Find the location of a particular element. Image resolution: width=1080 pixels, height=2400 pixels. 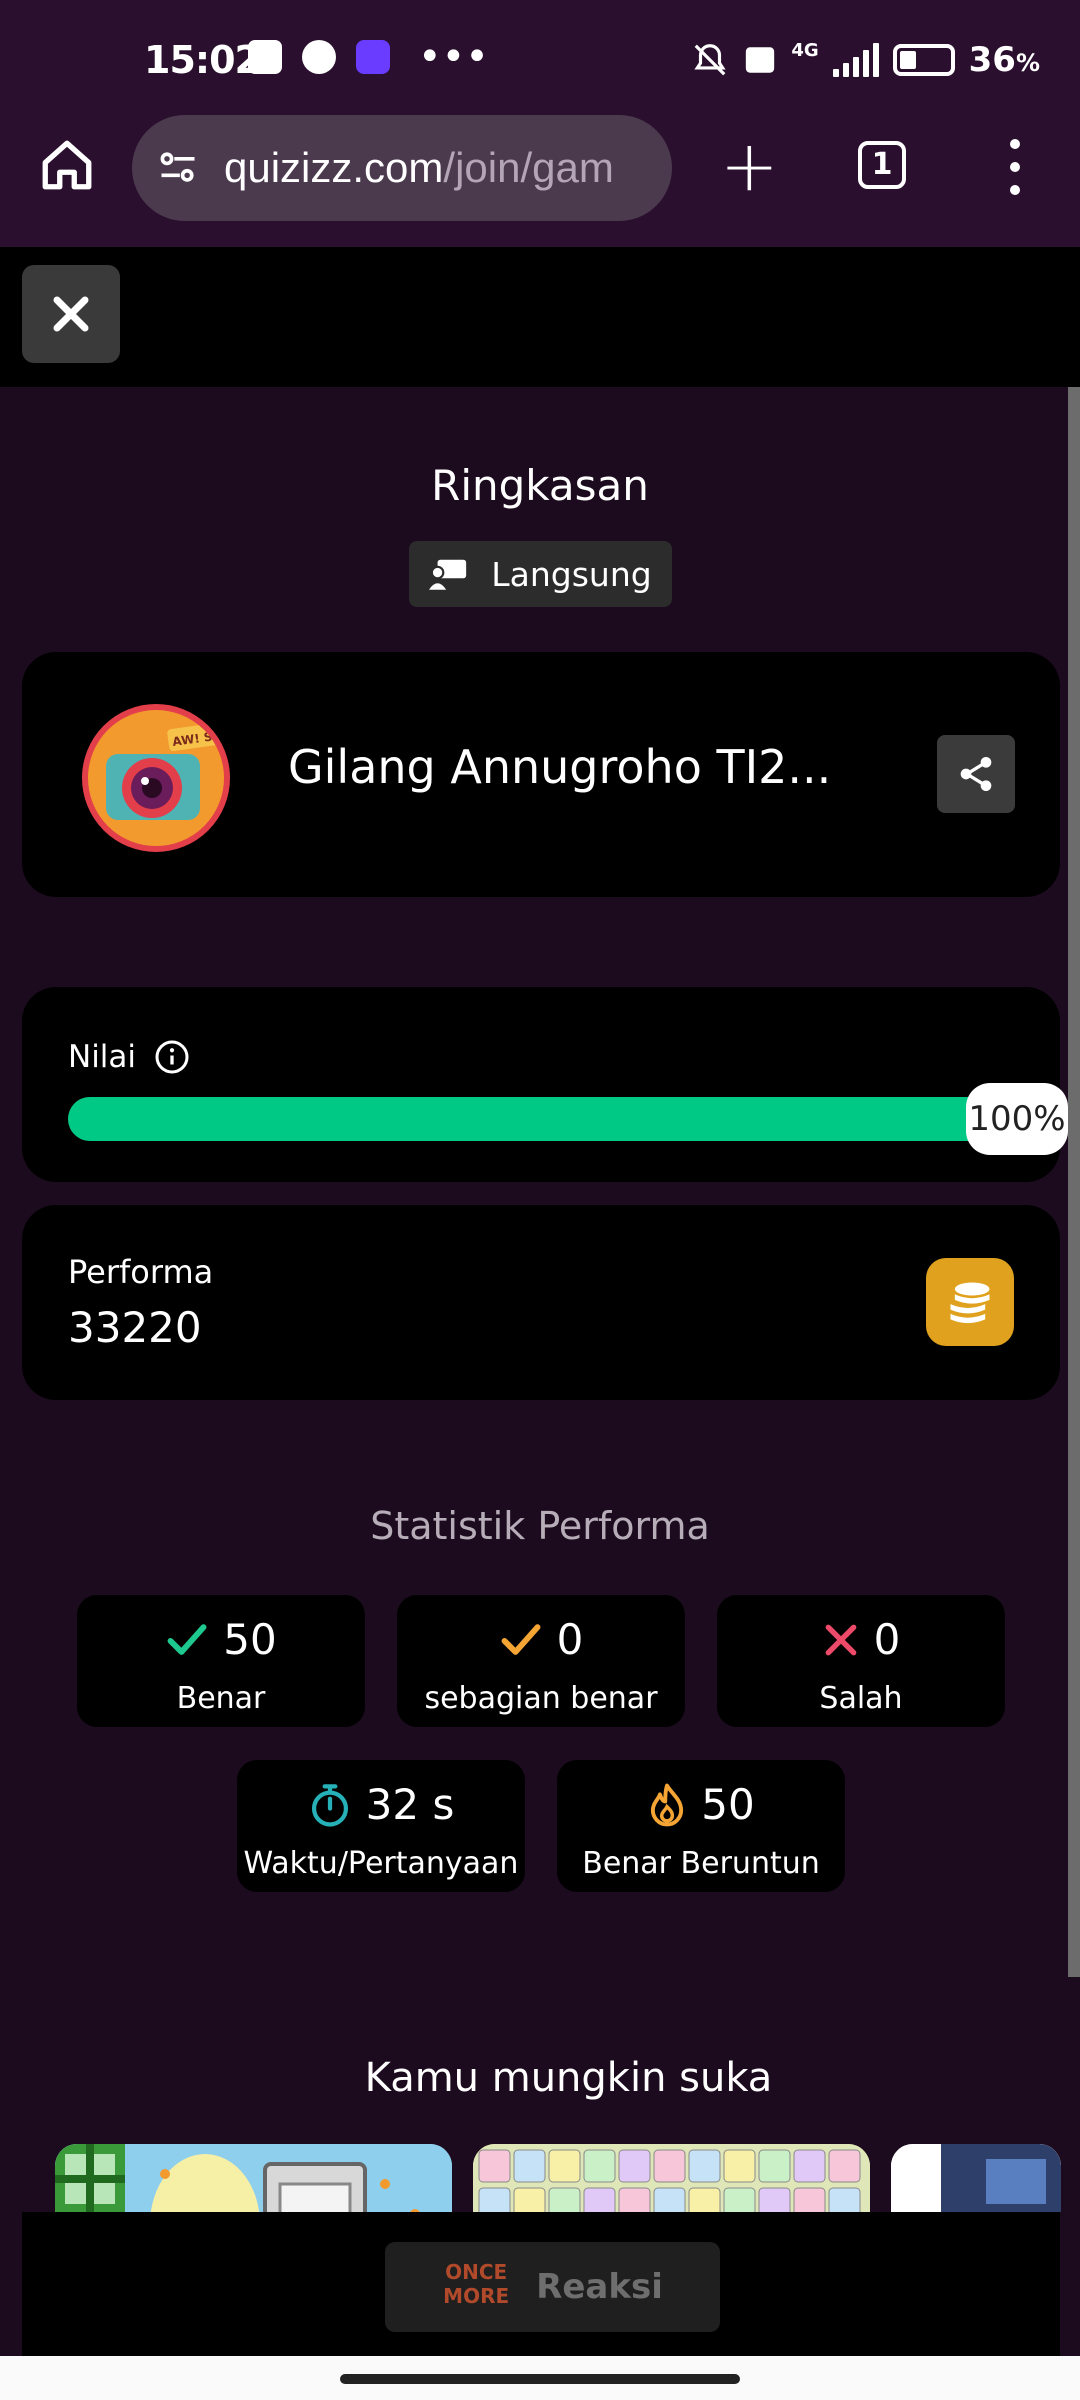

lazada-icon is located at coordinates (373, 57).